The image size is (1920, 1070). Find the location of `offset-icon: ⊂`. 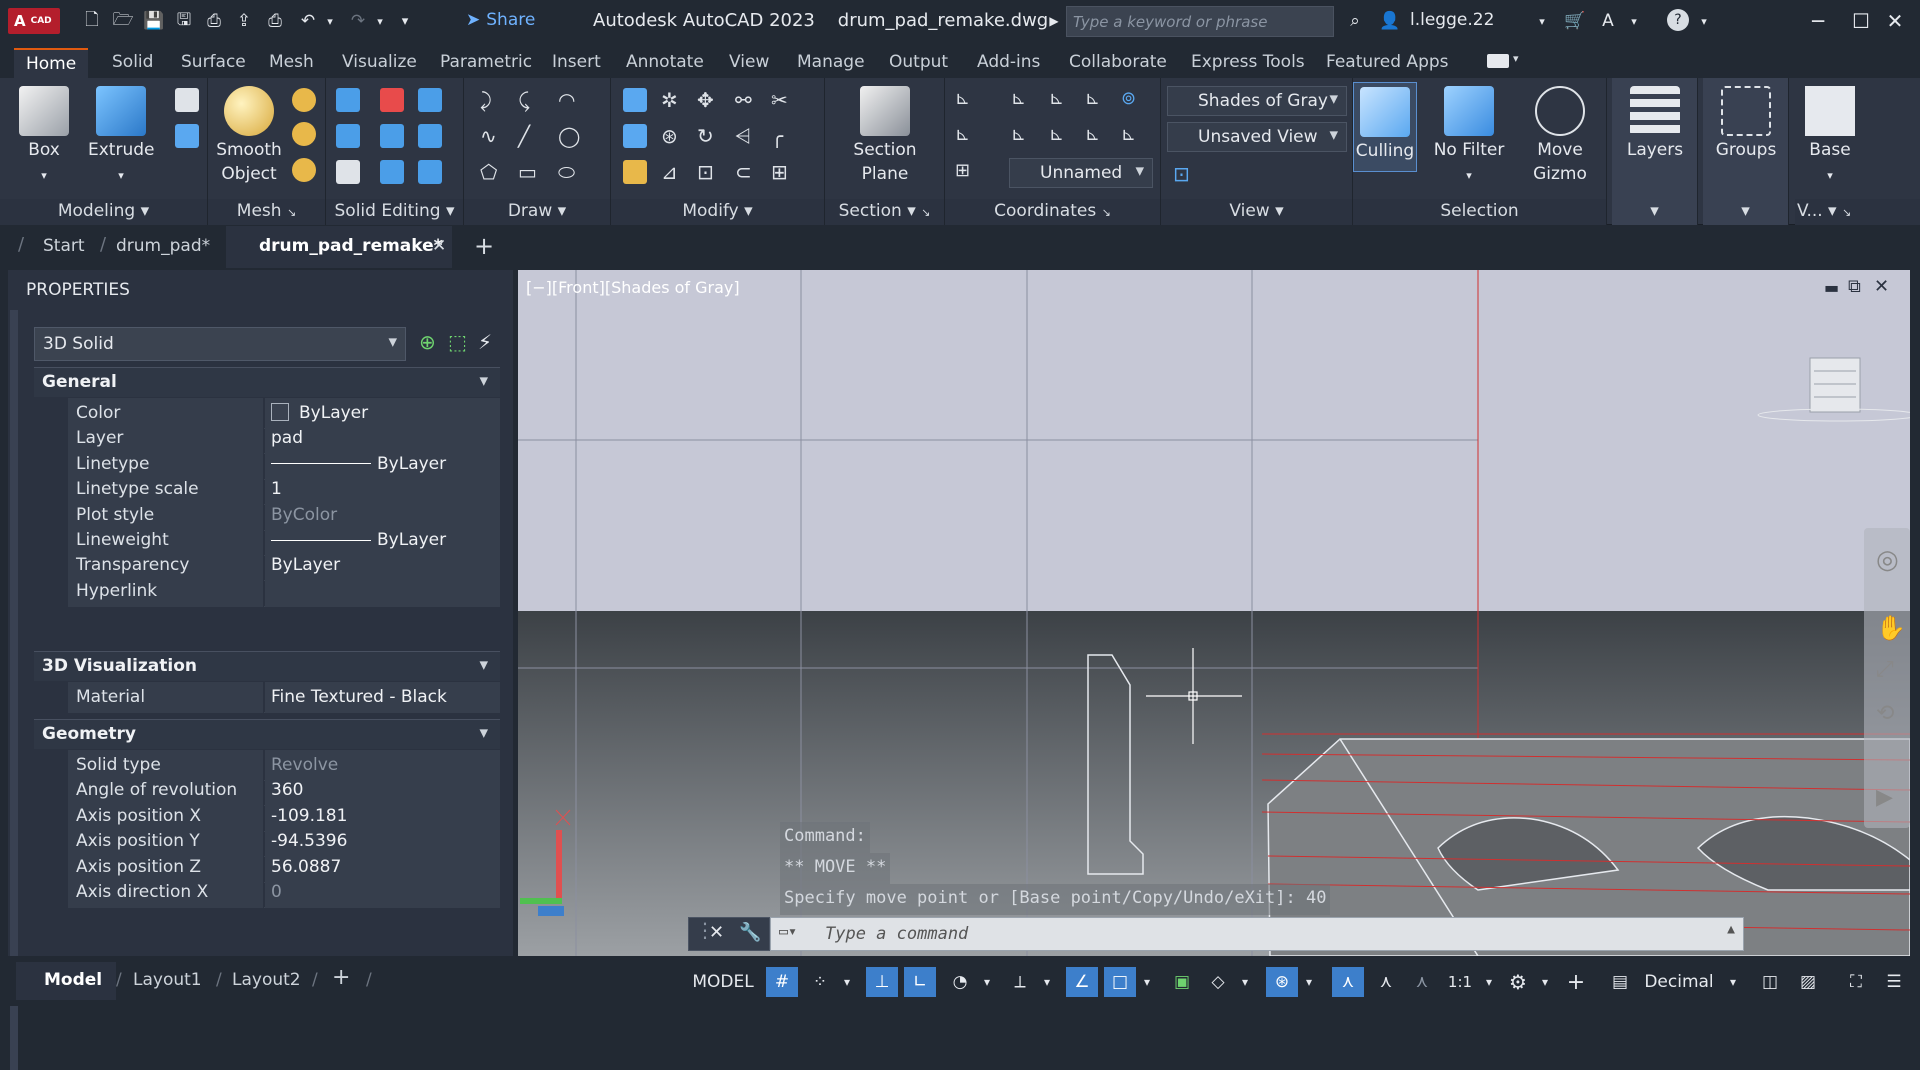

offset-icon: ⊂ is located at coordinates (747, 172).